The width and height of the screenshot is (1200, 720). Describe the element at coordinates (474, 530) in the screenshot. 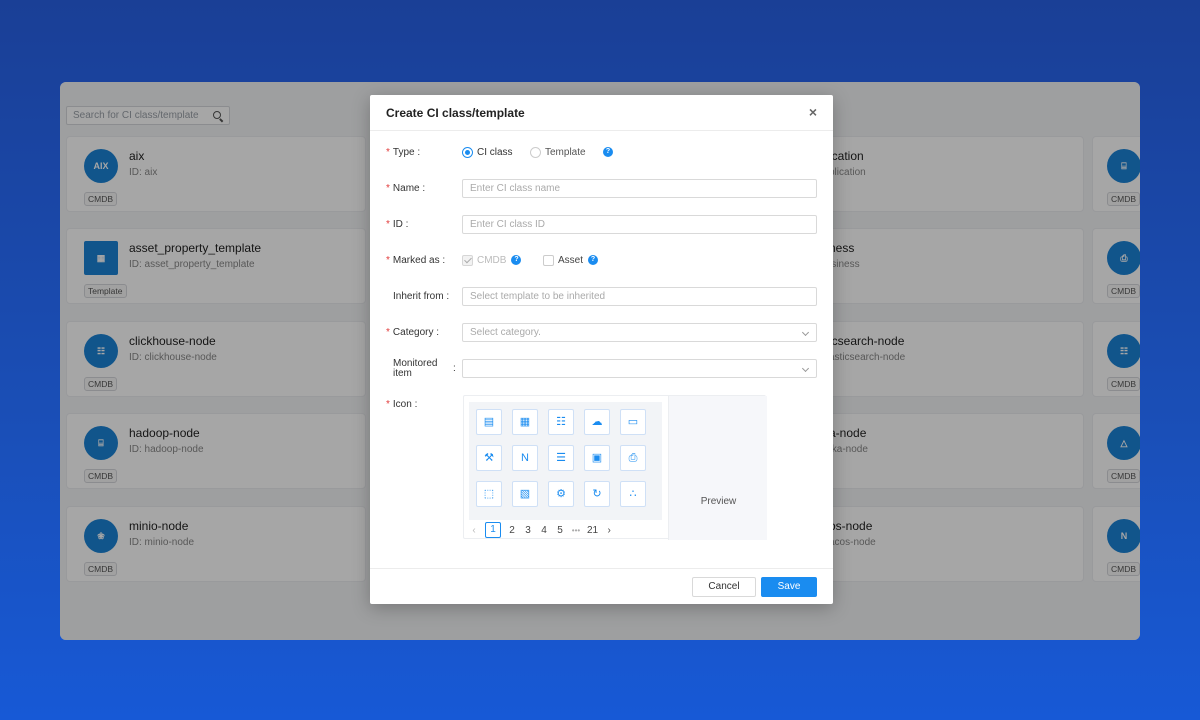

I see `prev-page-button: ‹` at that location.